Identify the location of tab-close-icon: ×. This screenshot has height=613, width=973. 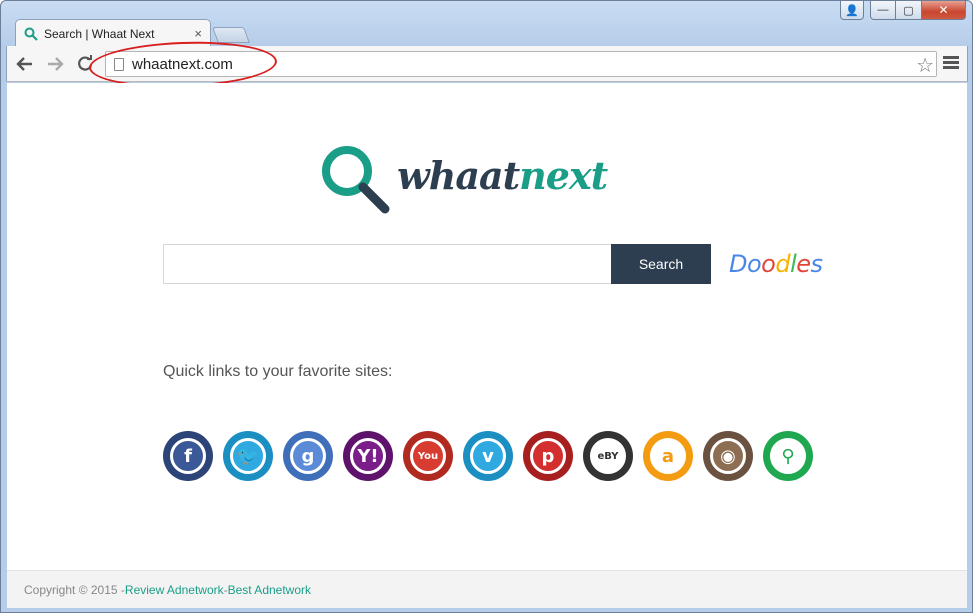
(198, 33).